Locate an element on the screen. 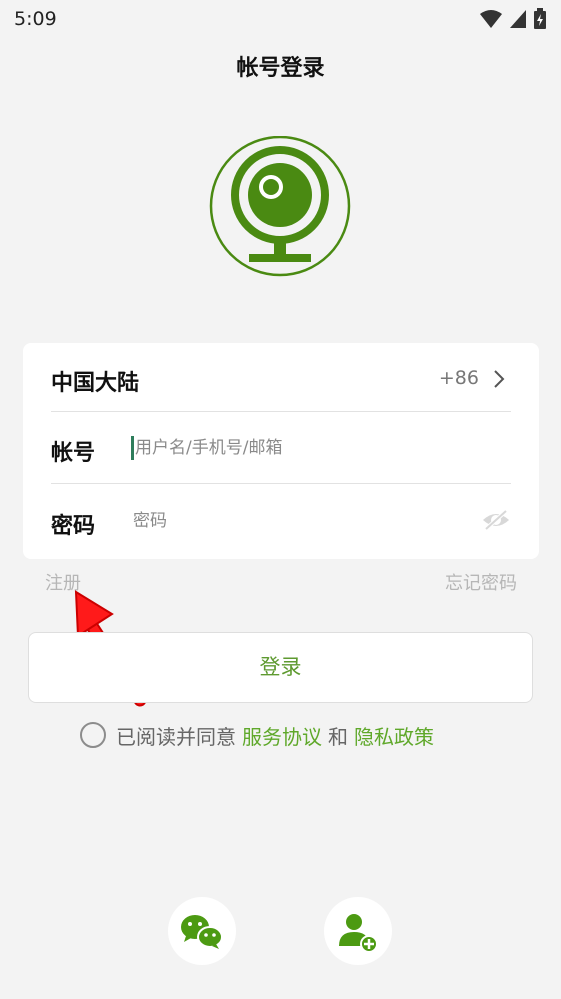 The width and height of the screenshot is (561, 999). page-title: 帐号登录 is located at coordinates (280, 68).